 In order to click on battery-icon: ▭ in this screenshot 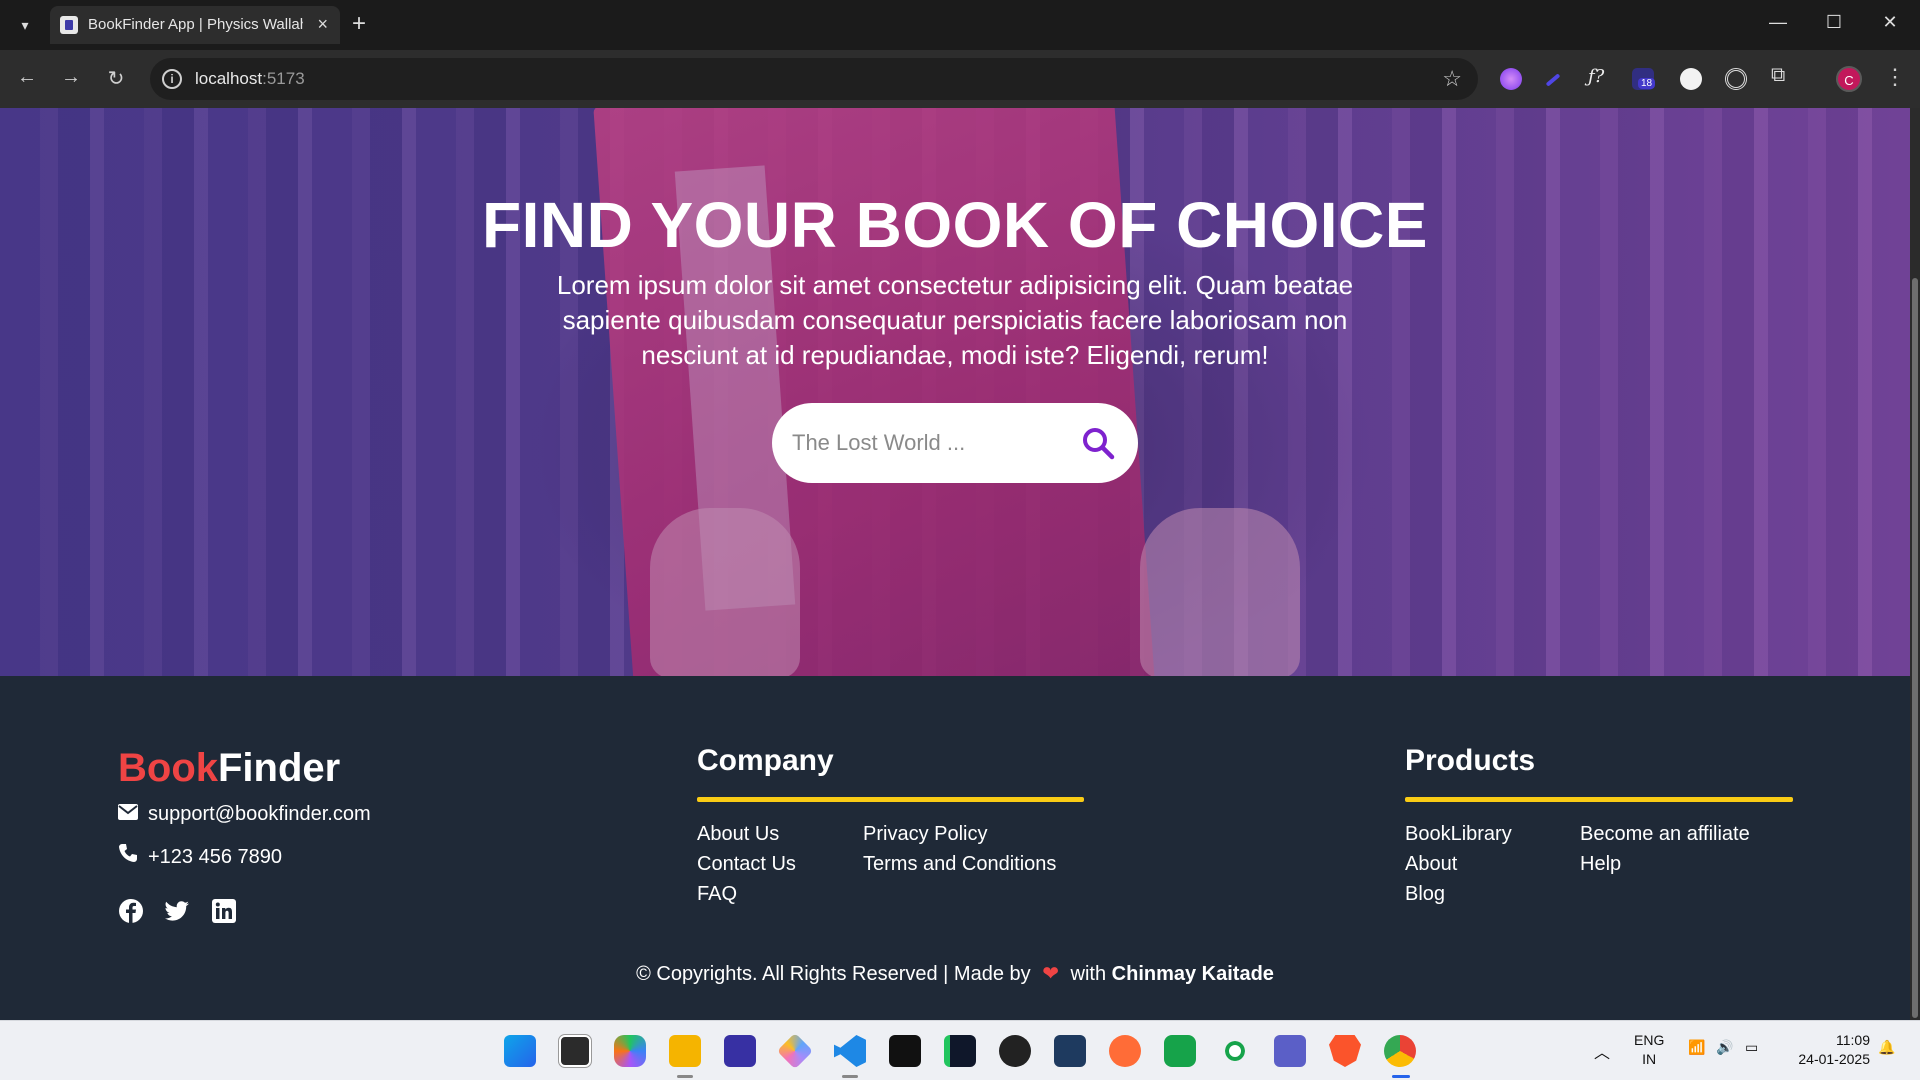, I will do `click(1751, 1047)`.